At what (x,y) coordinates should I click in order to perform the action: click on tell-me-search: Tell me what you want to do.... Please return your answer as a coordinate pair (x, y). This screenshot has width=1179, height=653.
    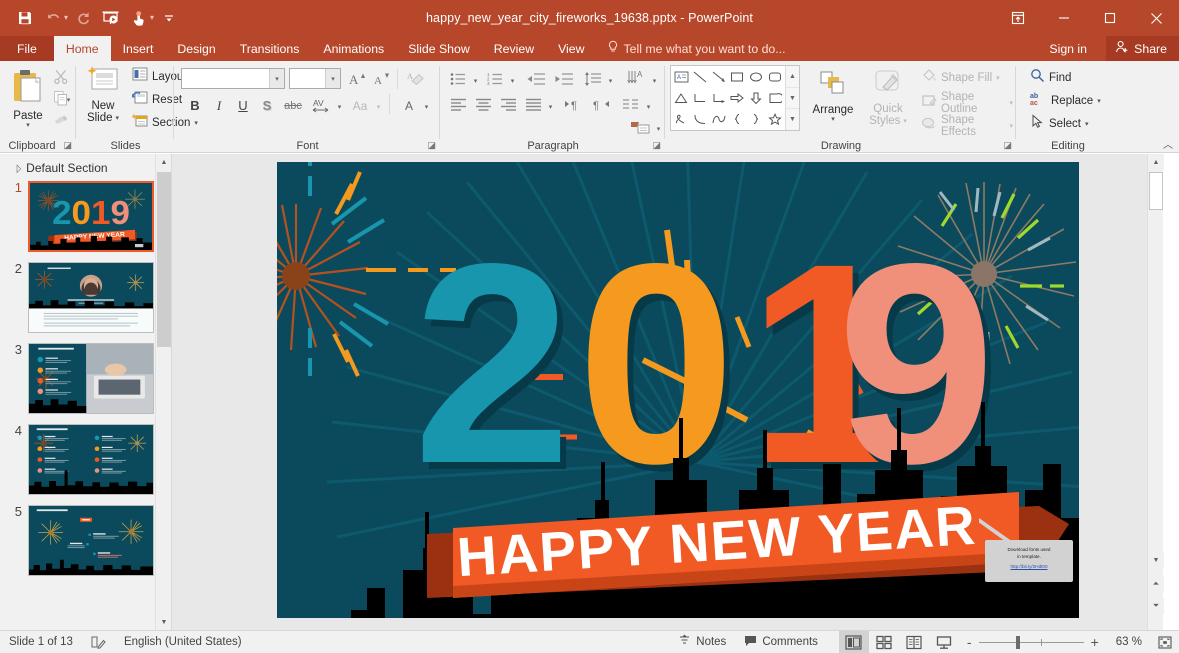
    Looking at the image, I should click on (696, 48).